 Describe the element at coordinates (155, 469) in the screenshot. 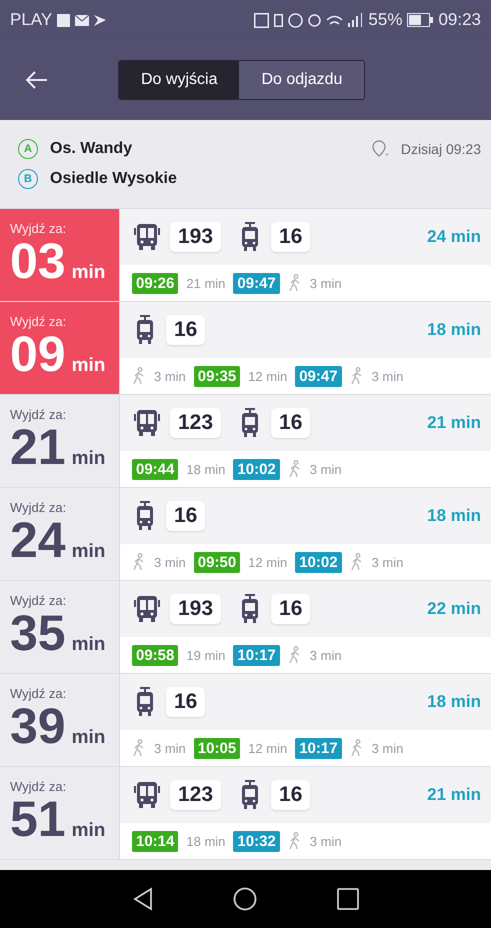

I see `departure-time: 09:44` at that location.